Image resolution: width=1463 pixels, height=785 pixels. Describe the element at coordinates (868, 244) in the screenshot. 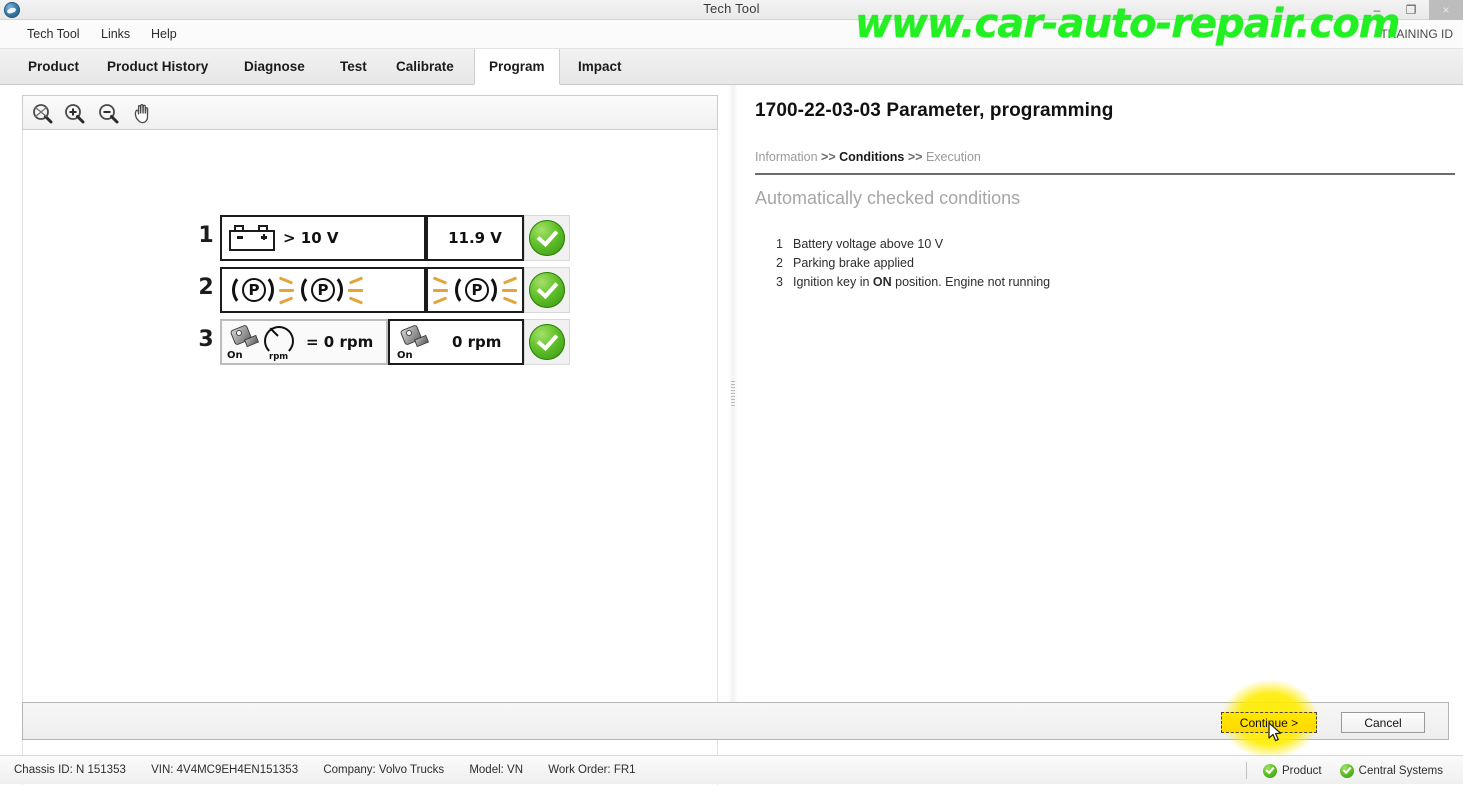

I see `list-item-label: Battery voltage above 10 V` at that location.